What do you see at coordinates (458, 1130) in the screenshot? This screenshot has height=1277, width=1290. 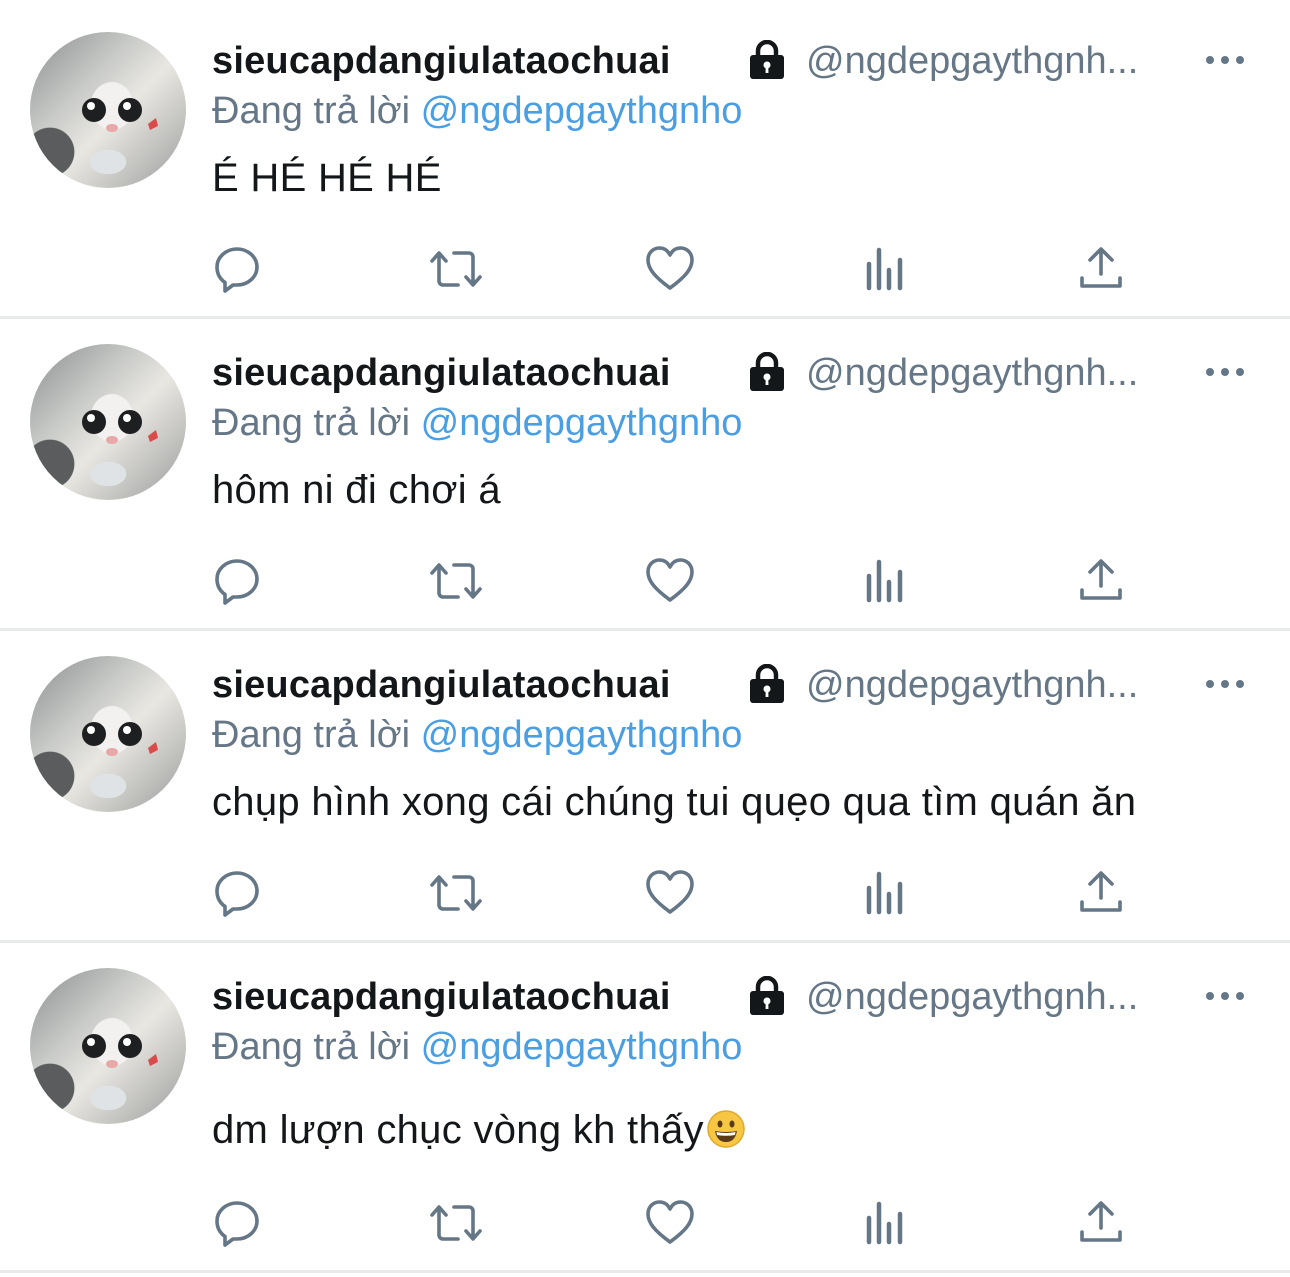 I see `tweet-text: dm lượn chục vòng kh thấy` at bounding box center [458, 1130].